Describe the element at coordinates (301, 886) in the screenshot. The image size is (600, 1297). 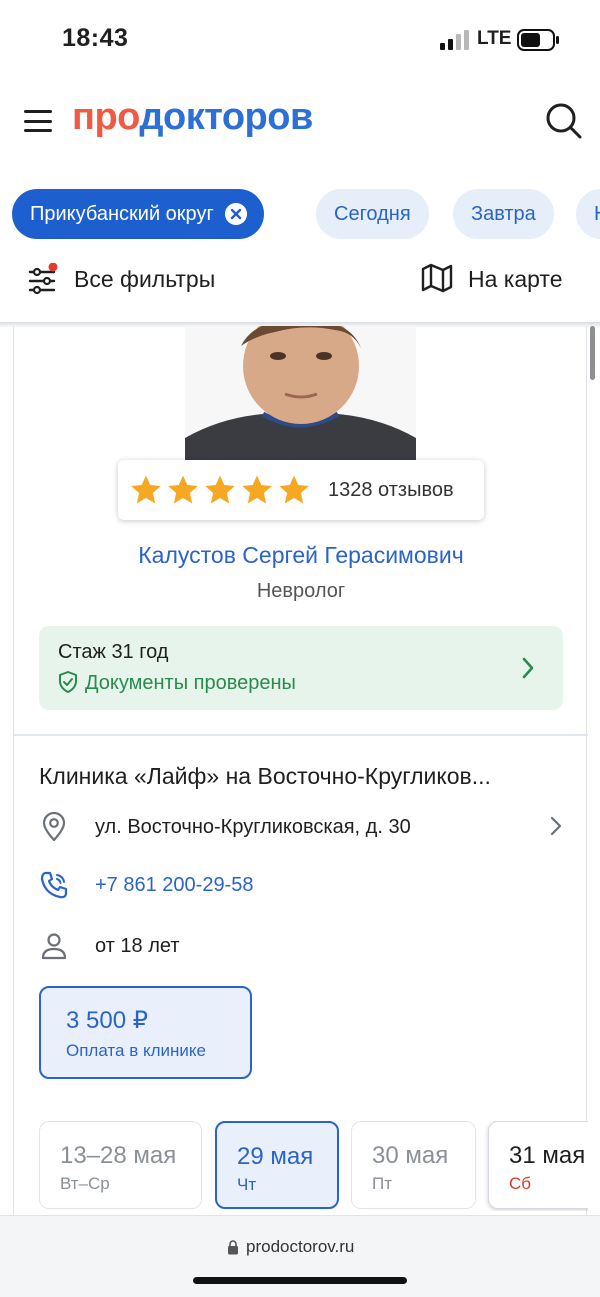
I see `clinic-phone-row: +7 861 200-29-58` at that location.